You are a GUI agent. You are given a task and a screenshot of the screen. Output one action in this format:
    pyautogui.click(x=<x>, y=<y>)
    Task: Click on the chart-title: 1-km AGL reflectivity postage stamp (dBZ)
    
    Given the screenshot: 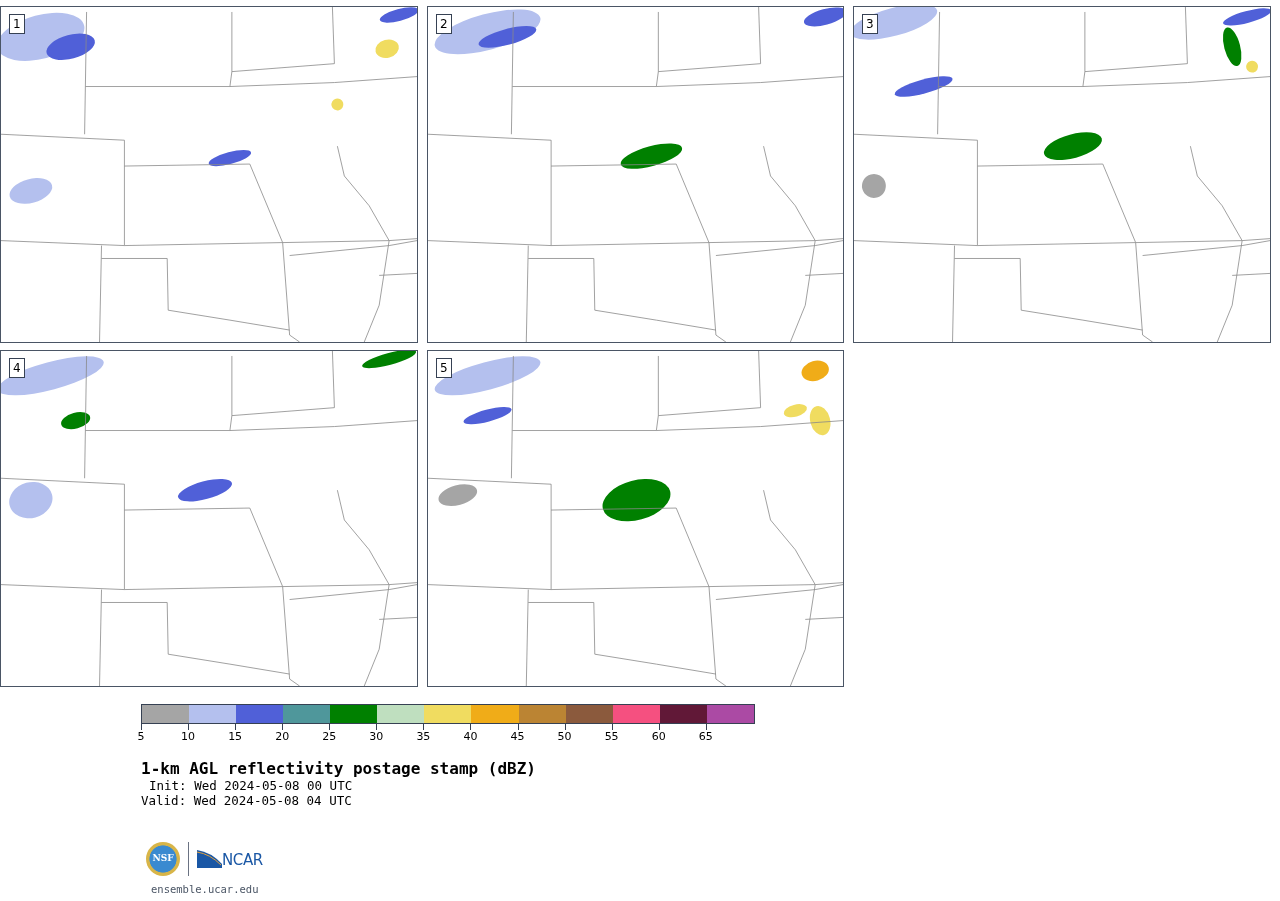 What is the action you would take?
    pyautogui.click(x=339, y=769)
    